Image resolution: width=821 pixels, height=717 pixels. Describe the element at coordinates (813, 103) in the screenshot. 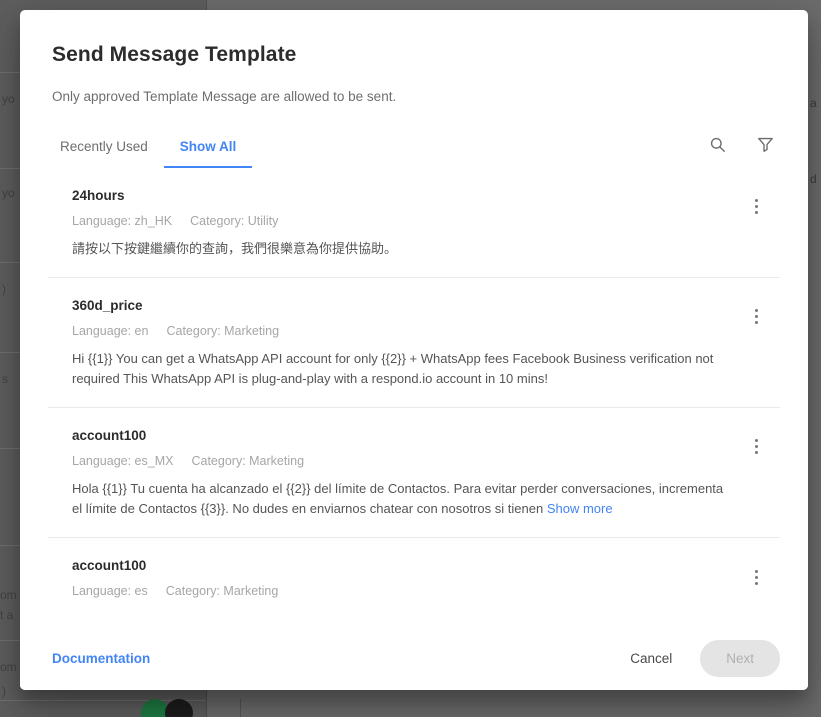

I see `background-text-fragment: a` at that location.